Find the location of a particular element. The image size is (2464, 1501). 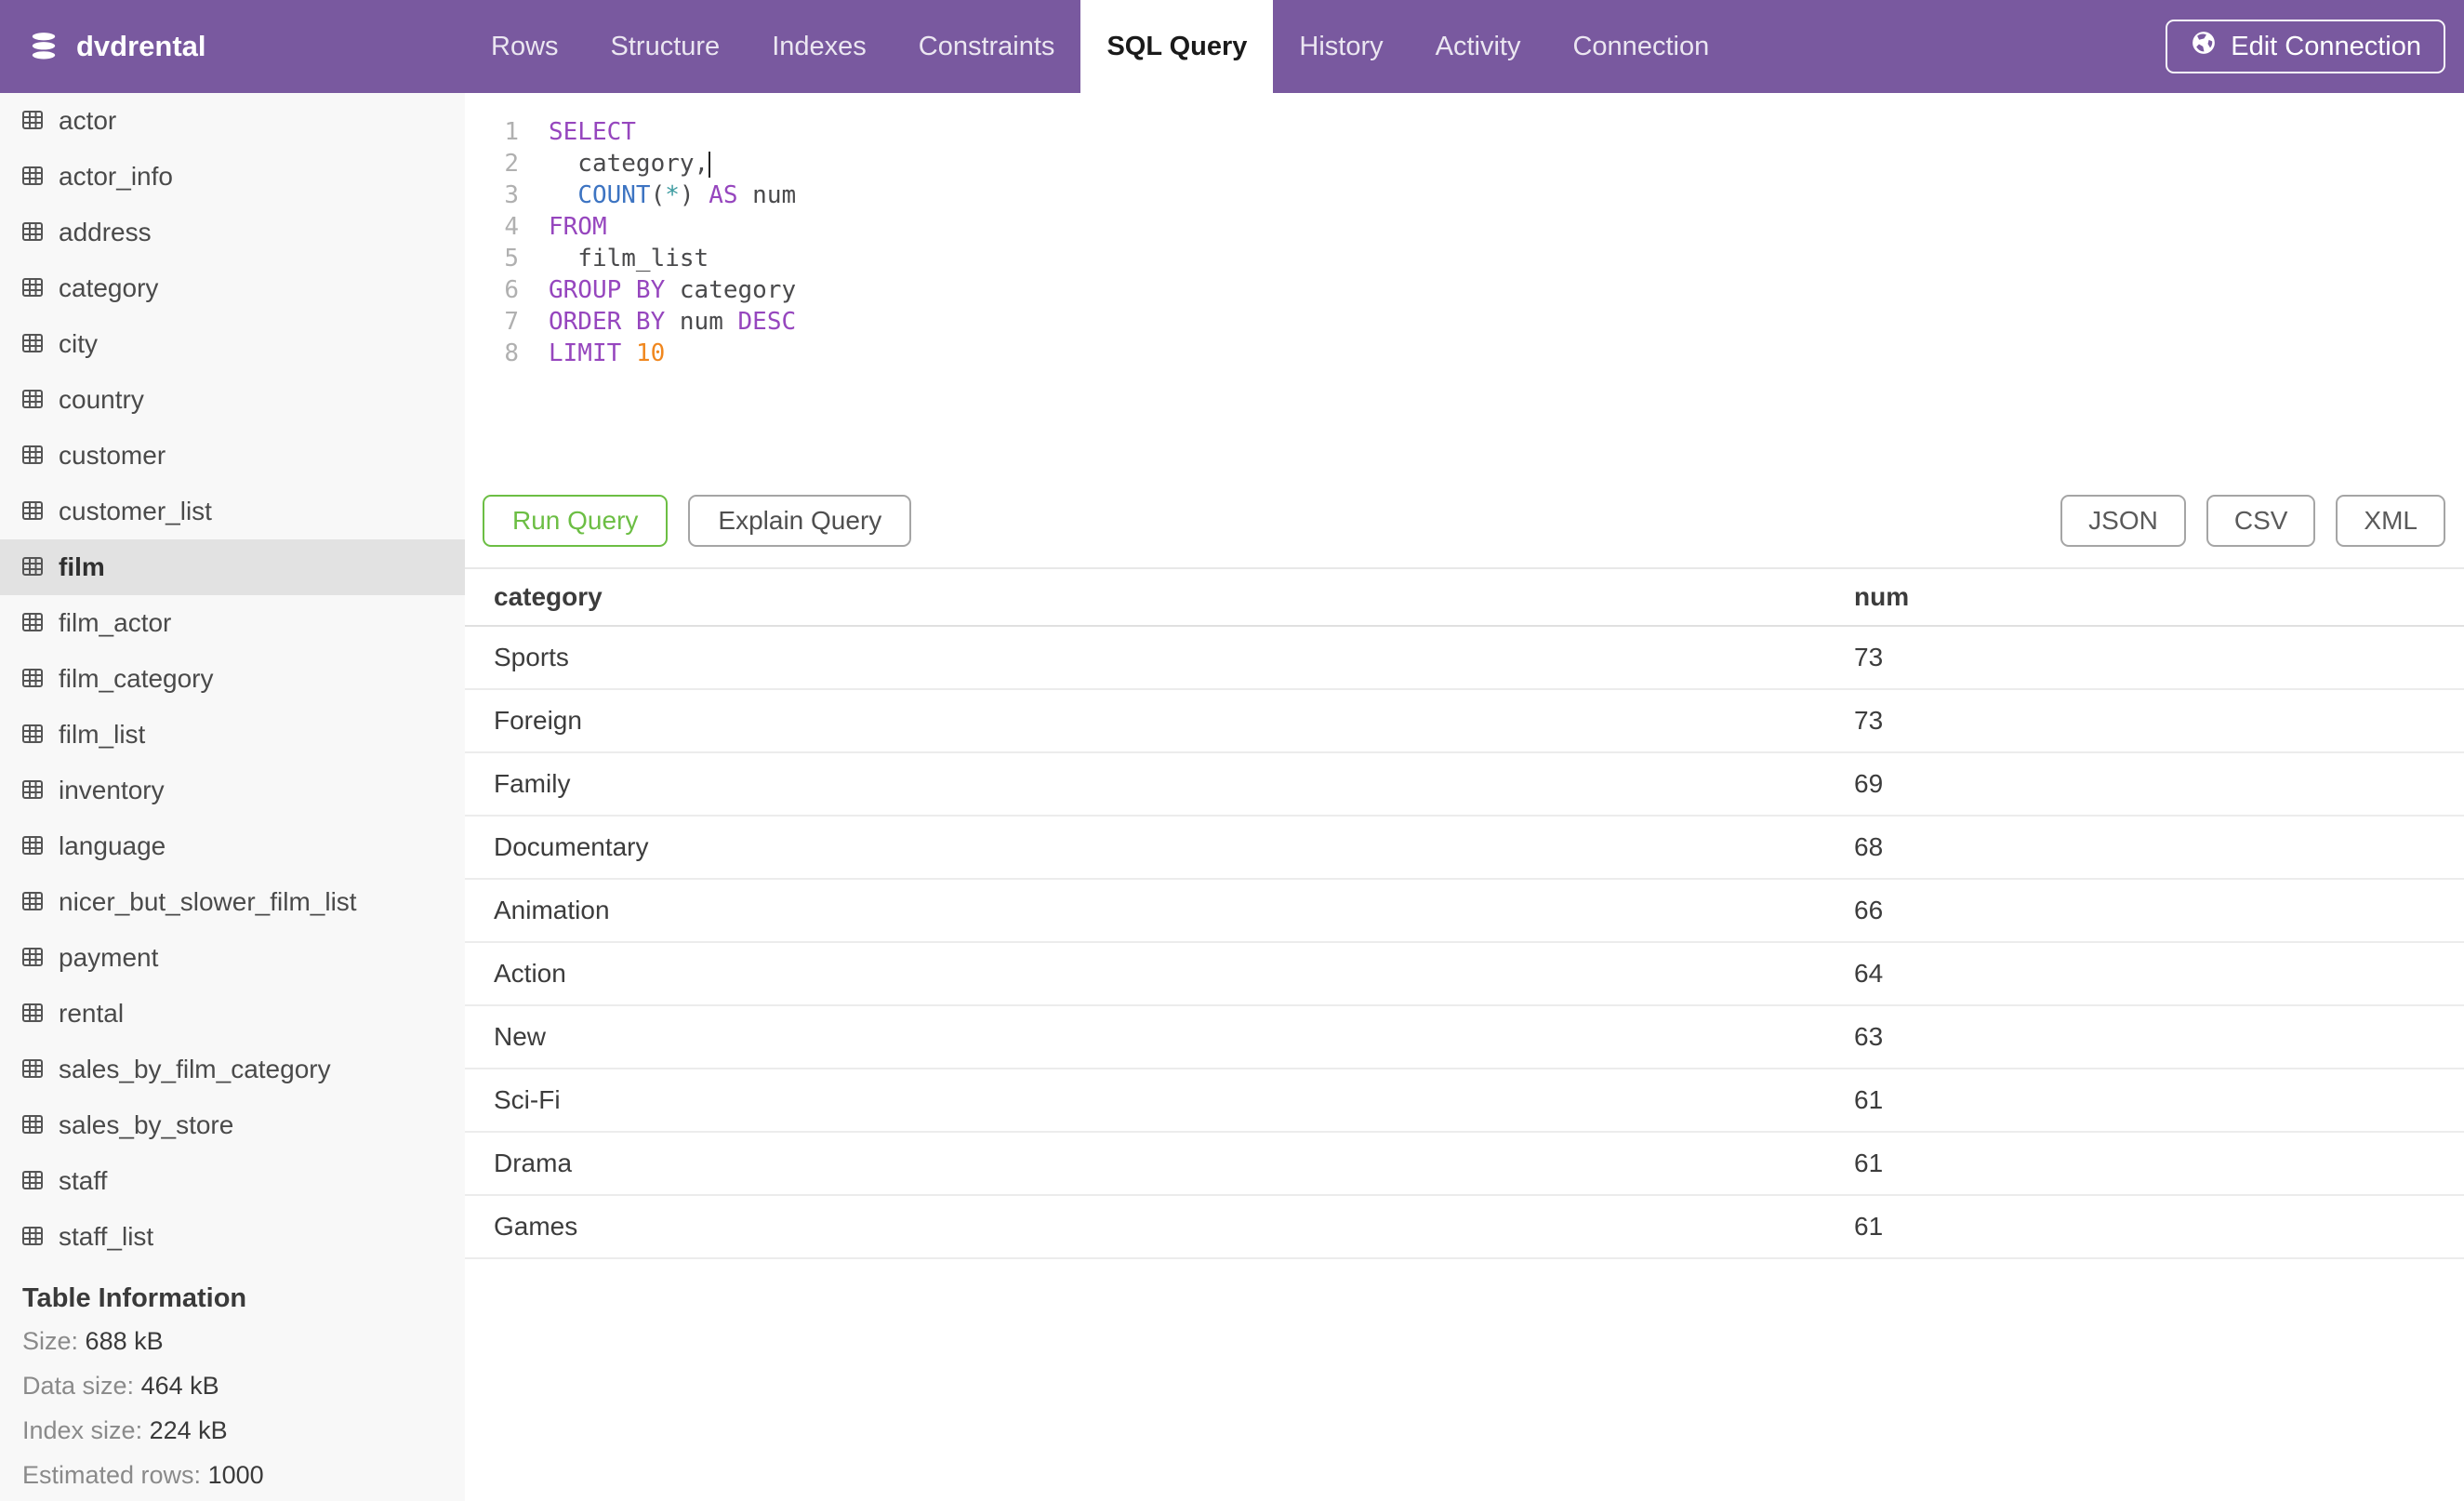

sidebar-item-city: city is located at coordinates (232, 344).